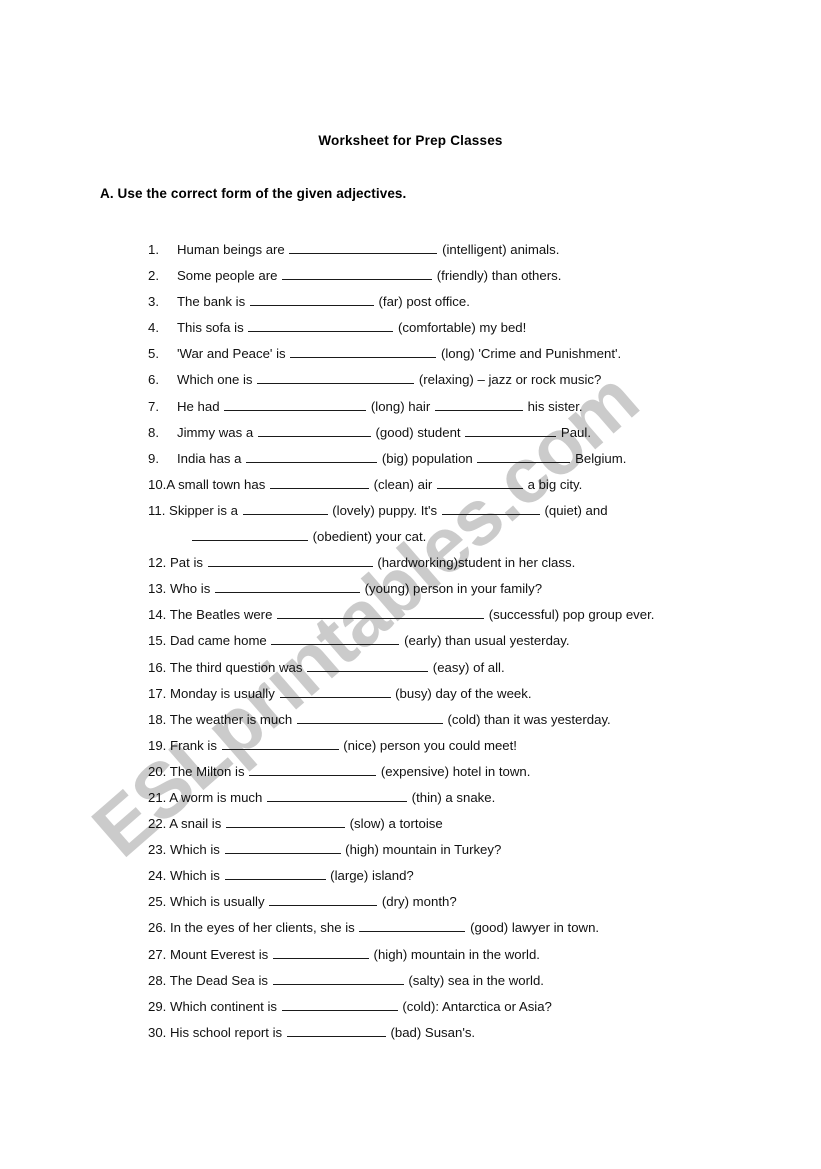 The height and width of the screenshot is (1169, 821). I want to click on question-number: 3., so click(153, 302).